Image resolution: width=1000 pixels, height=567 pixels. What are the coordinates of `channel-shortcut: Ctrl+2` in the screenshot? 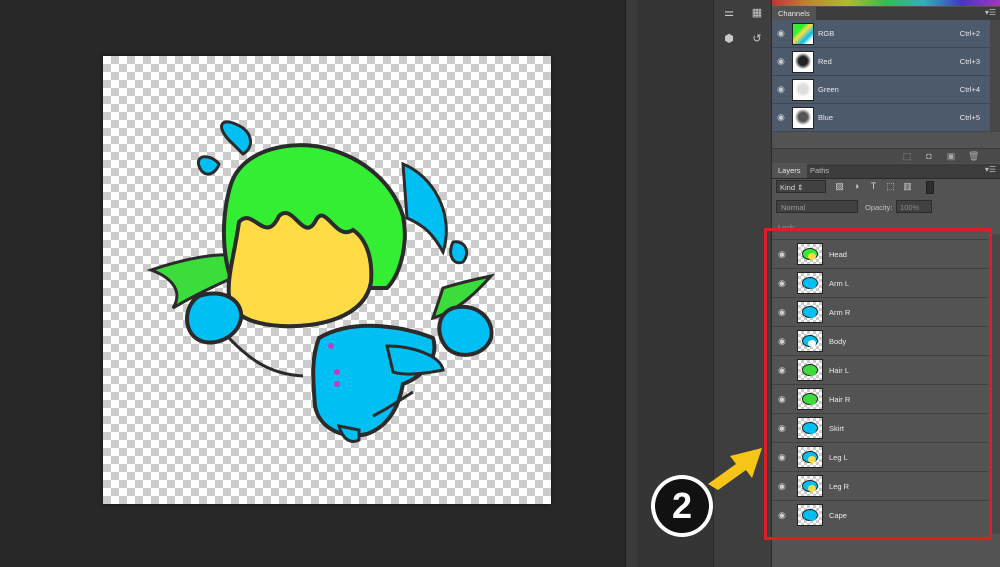 It's located at (969, 33).